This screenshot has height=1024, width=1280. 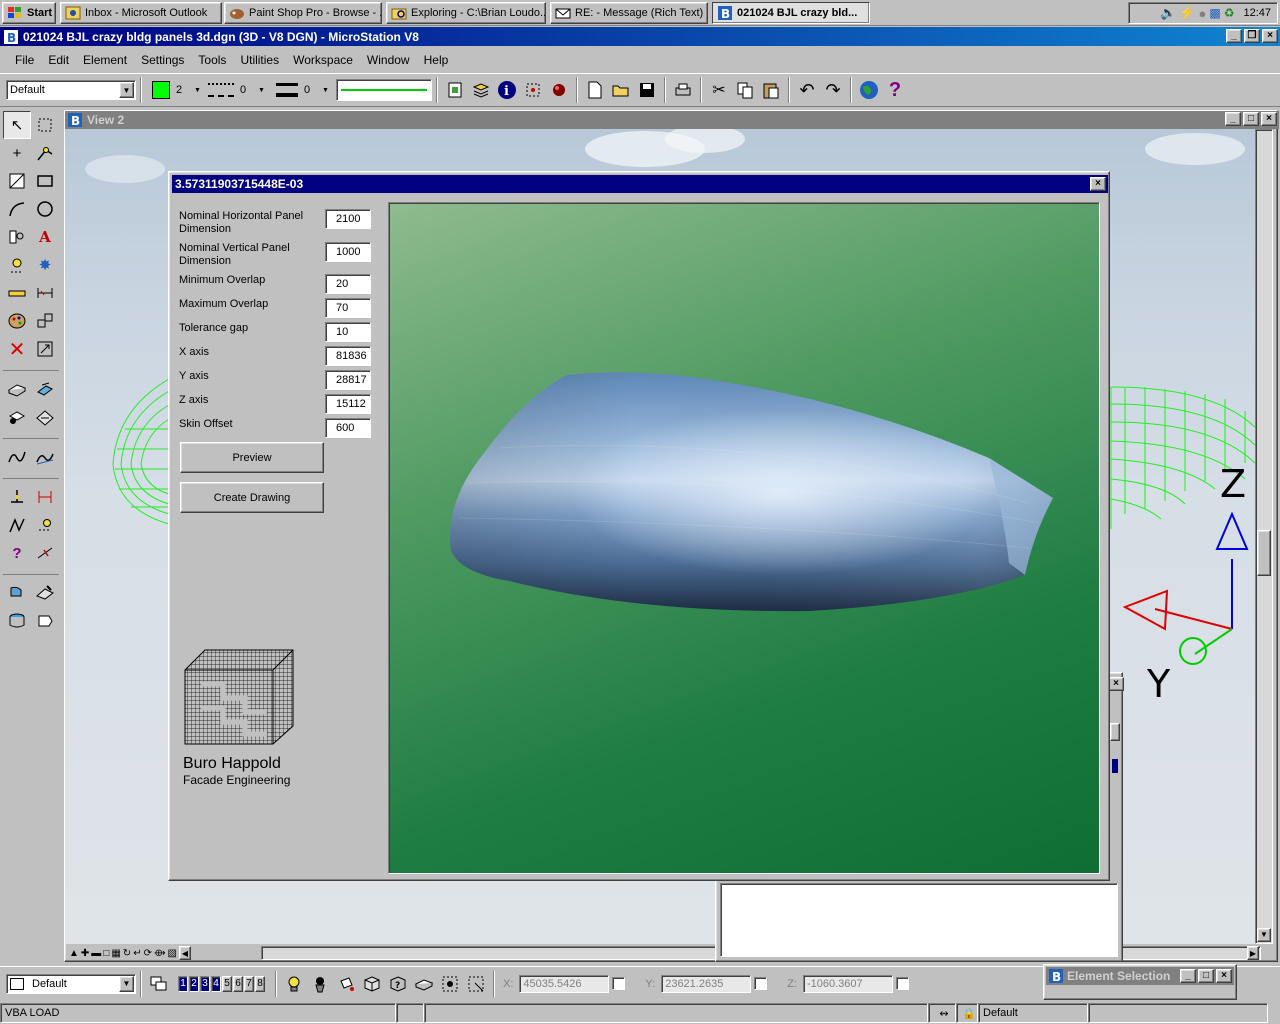 What do you see at coordinates (160, 953) in the screenshot?
I see `view-next-icon: ⟴` at bounding box center [160, 953].